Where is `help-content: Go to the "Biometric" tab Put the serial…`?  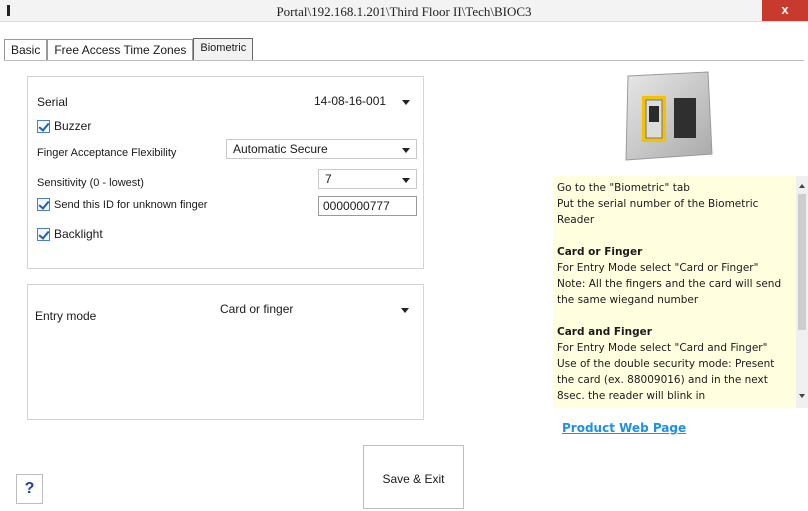 help-content: Go to the "Biometric" tab Put the serial… is located at coordinates (675, 292).